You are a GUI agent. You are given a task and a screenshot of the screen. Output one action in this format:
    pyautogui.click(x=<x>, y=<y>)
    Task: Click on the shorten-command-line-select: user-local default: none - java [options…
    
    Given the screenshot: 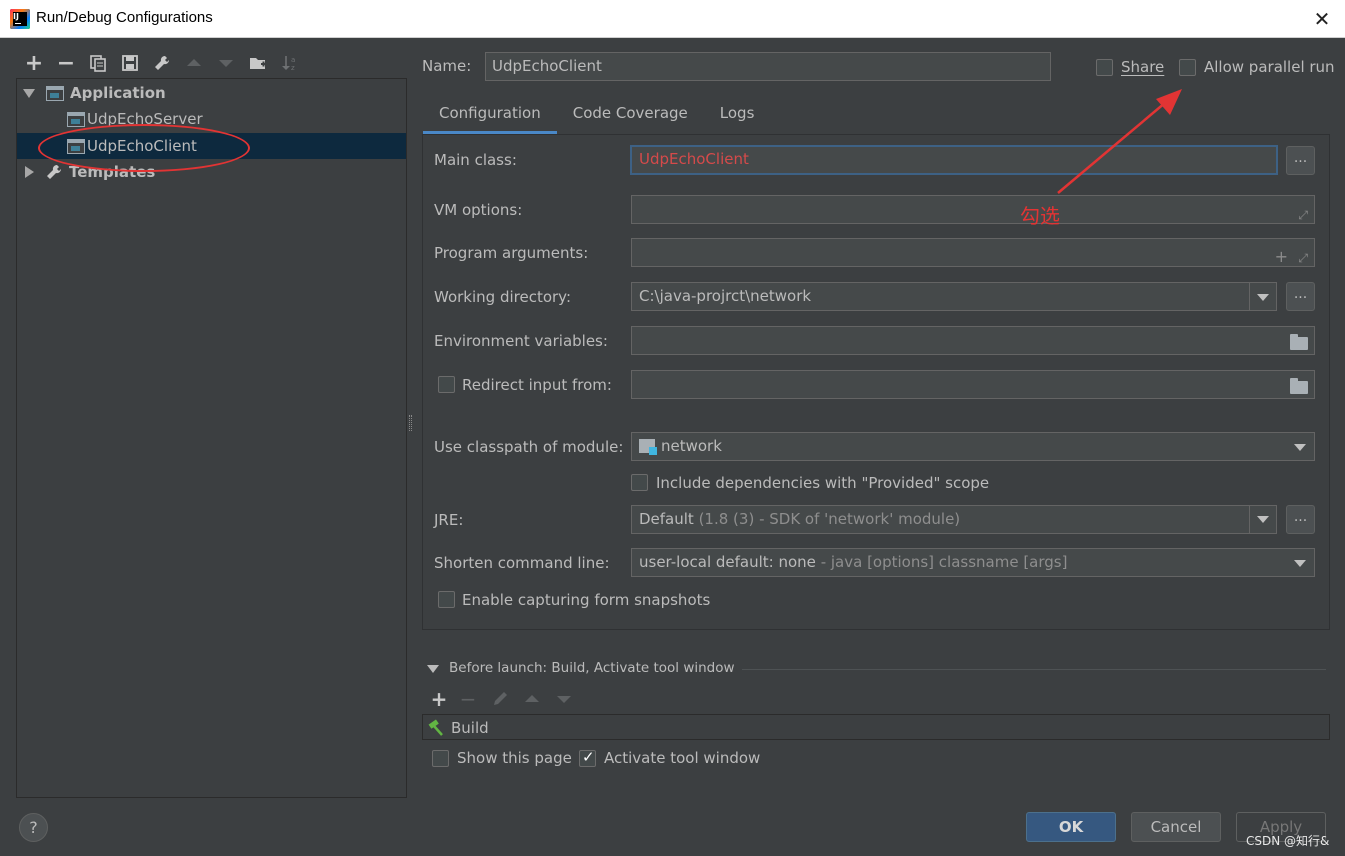 What is the action you would take?
    pyautogui.click(x=973, y=562)
    